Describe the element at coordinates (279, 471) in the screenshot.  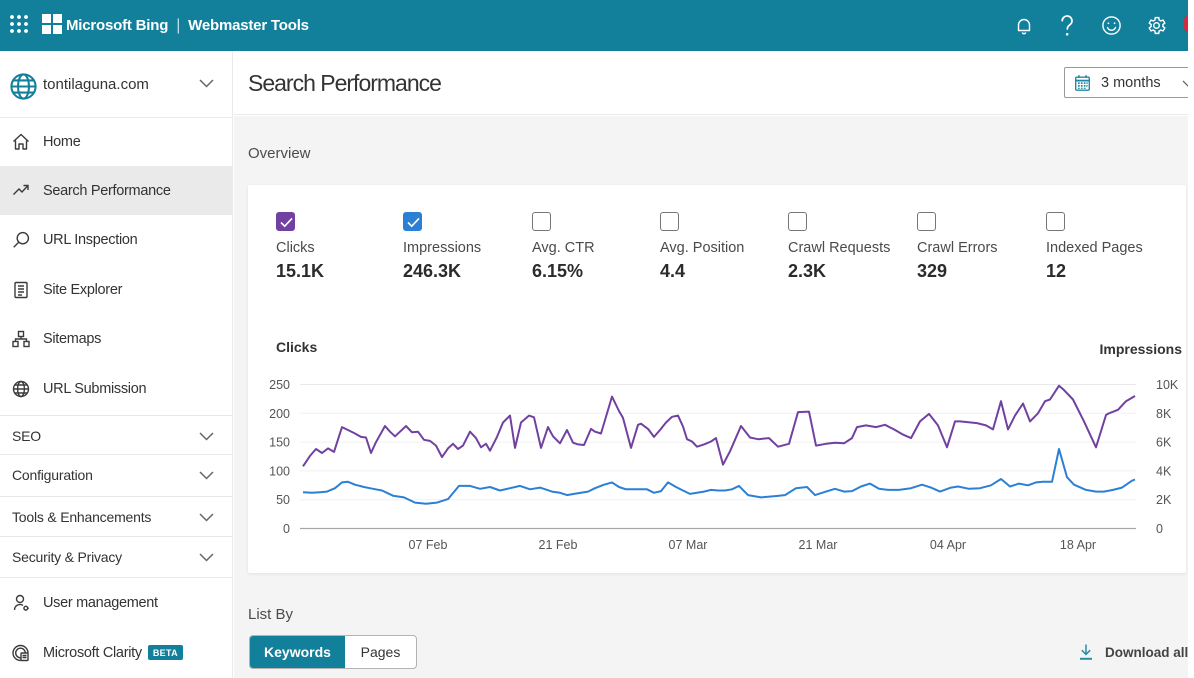
I see `svg-text: 100` at that location.